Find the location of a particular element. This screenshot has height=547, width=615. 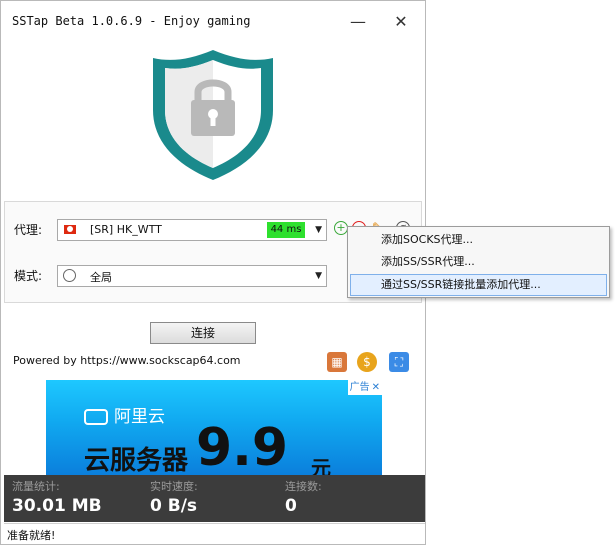

latency-badge: 44 ms is located at coordinates (286, 230).